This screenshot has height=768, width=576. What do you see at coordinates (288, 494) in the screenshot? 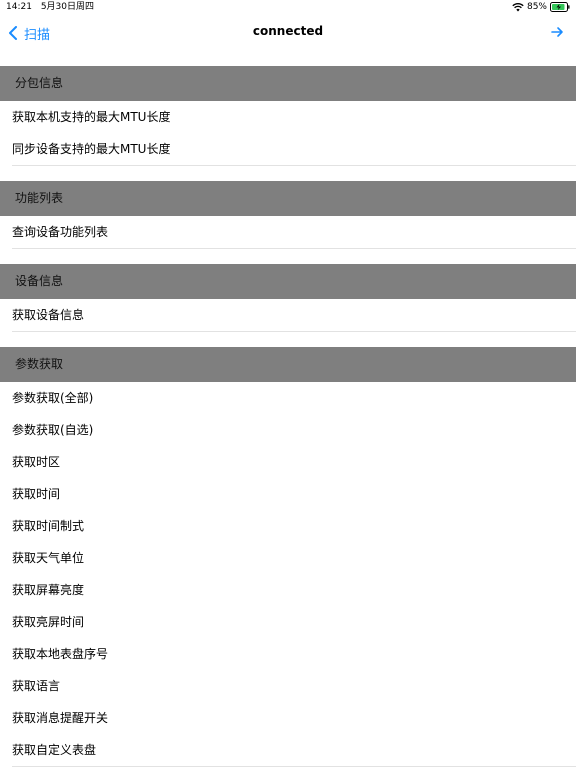
I see `list-item: 获取时间` at bounding box center [288, 494].